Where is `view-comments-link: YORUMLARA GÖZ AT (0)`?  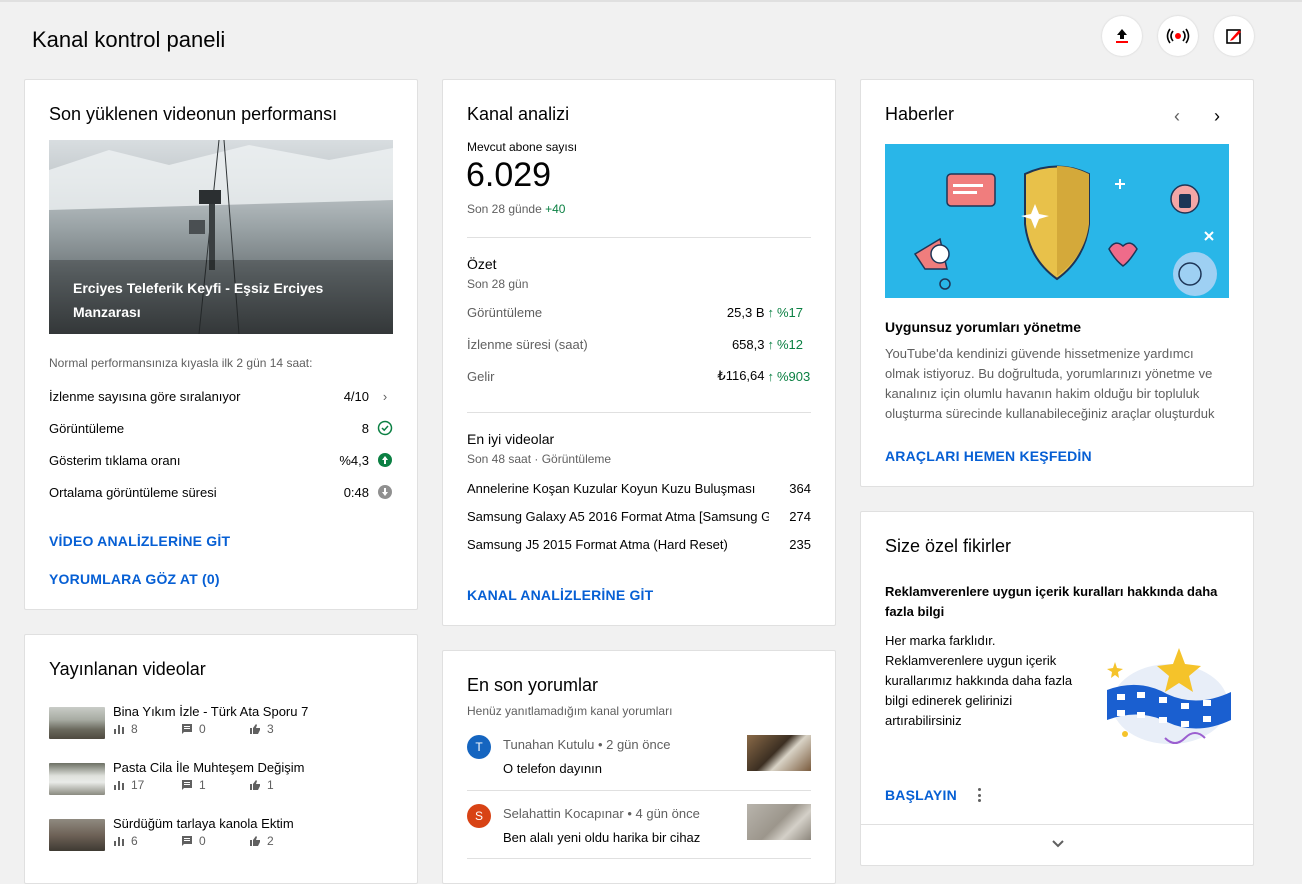
view-comments-link: YORUMLARA GÖZ AT (0) is located at coordinates (134, 579).